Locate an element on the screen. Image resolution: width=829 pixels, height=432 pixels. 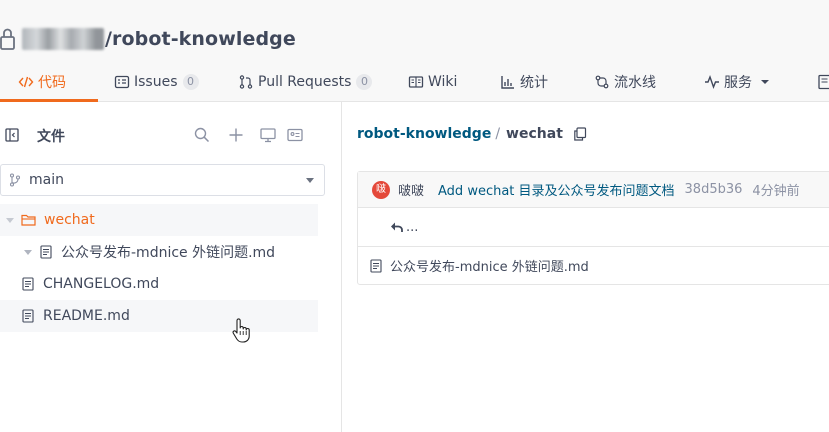
commit-message-link: Add wechat 目录及公众号发布问题文档 is located at coordinates (556, 189).